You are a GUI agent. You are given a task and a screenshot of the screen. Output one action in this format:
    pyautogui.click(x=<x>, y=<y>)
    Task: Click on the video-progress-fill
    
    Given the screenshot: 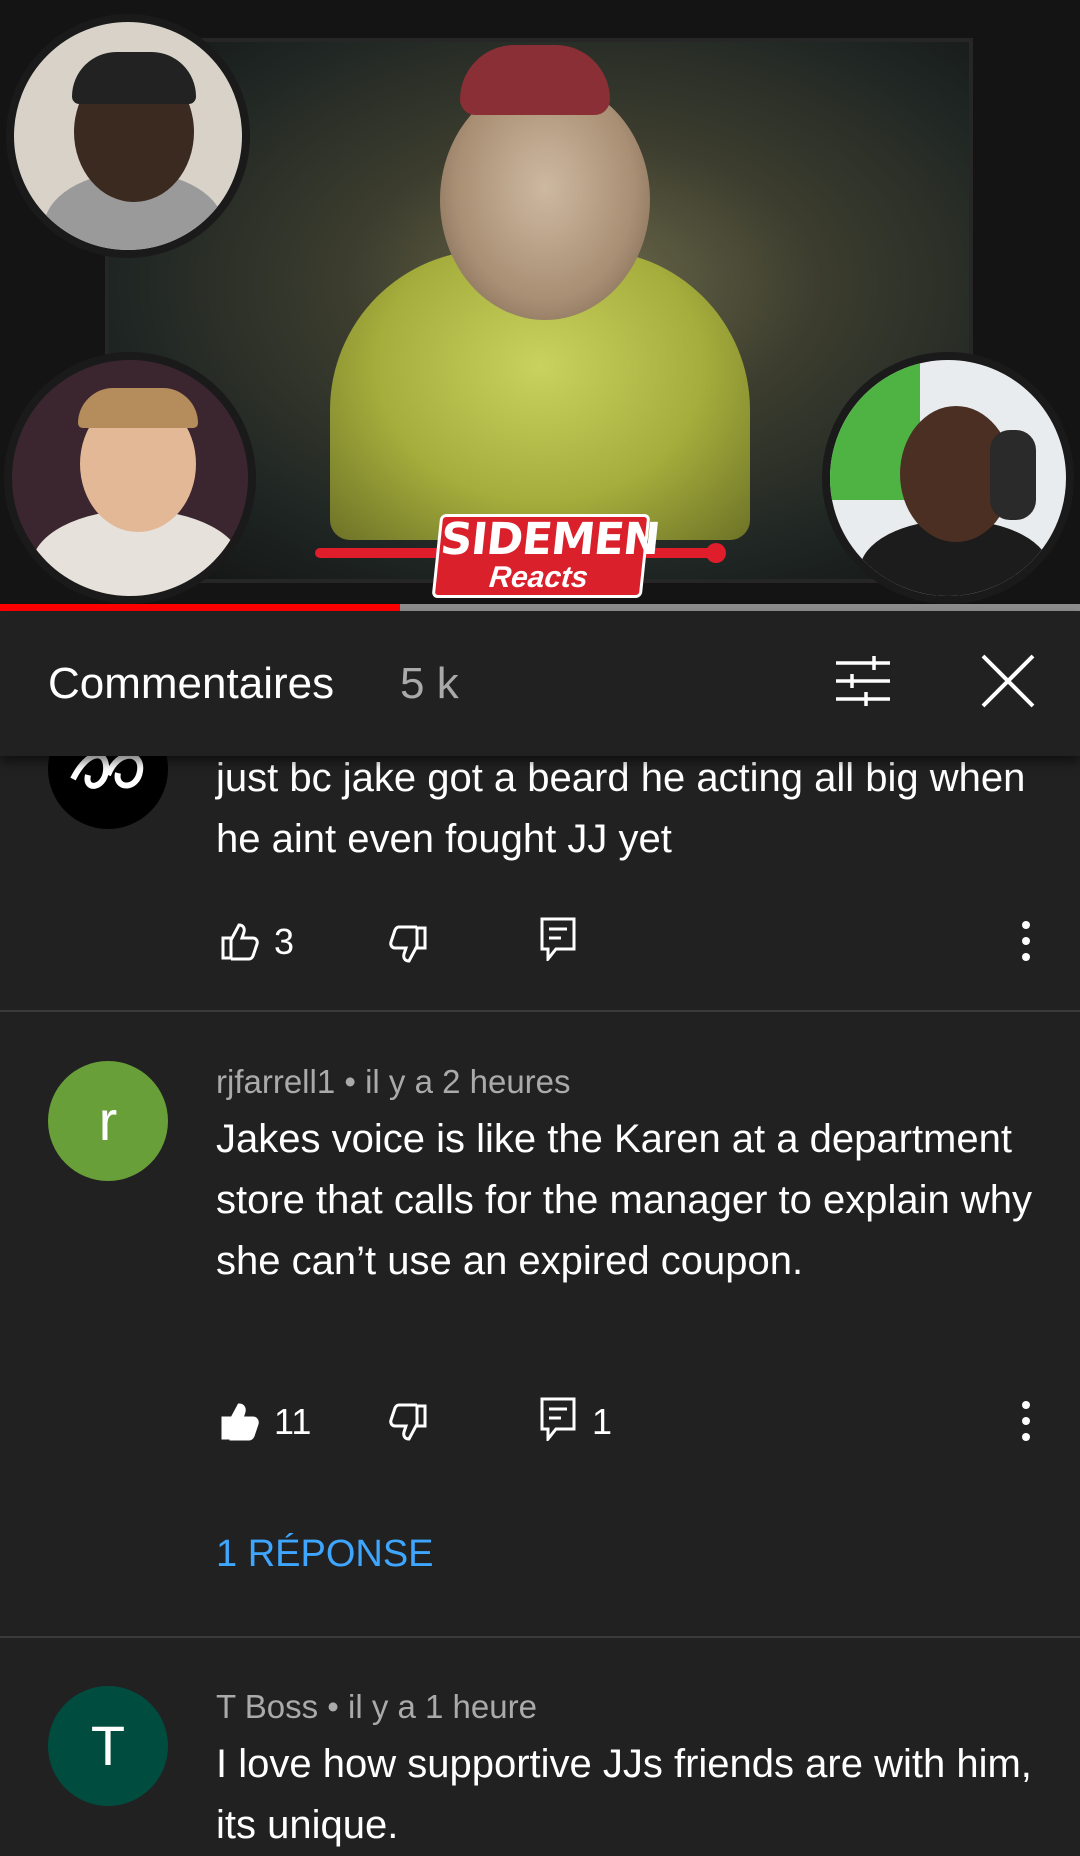 What is the action you would take?
    pyautogui.click(x=200, y=607)
    